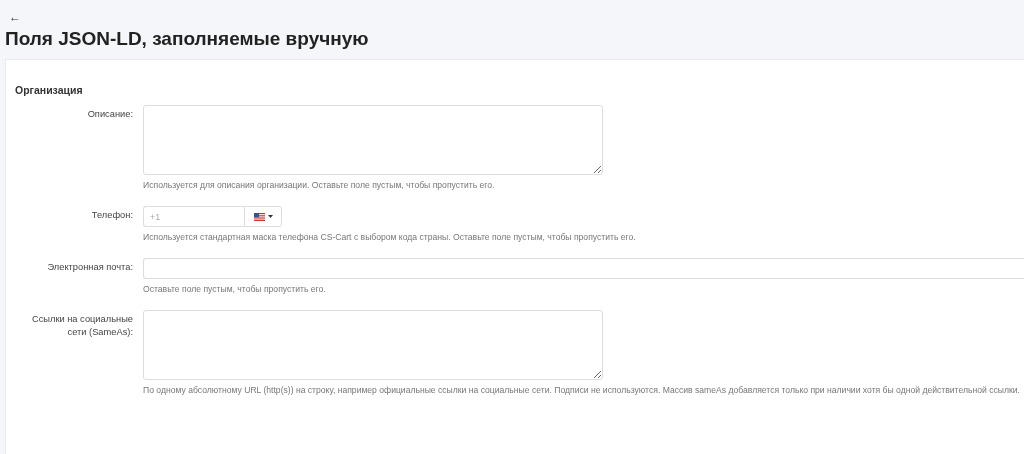 The image size is (1024, 454). Describe the element at coordinates (270, 216) in the screenshot. I see `caret-icon` at that location.